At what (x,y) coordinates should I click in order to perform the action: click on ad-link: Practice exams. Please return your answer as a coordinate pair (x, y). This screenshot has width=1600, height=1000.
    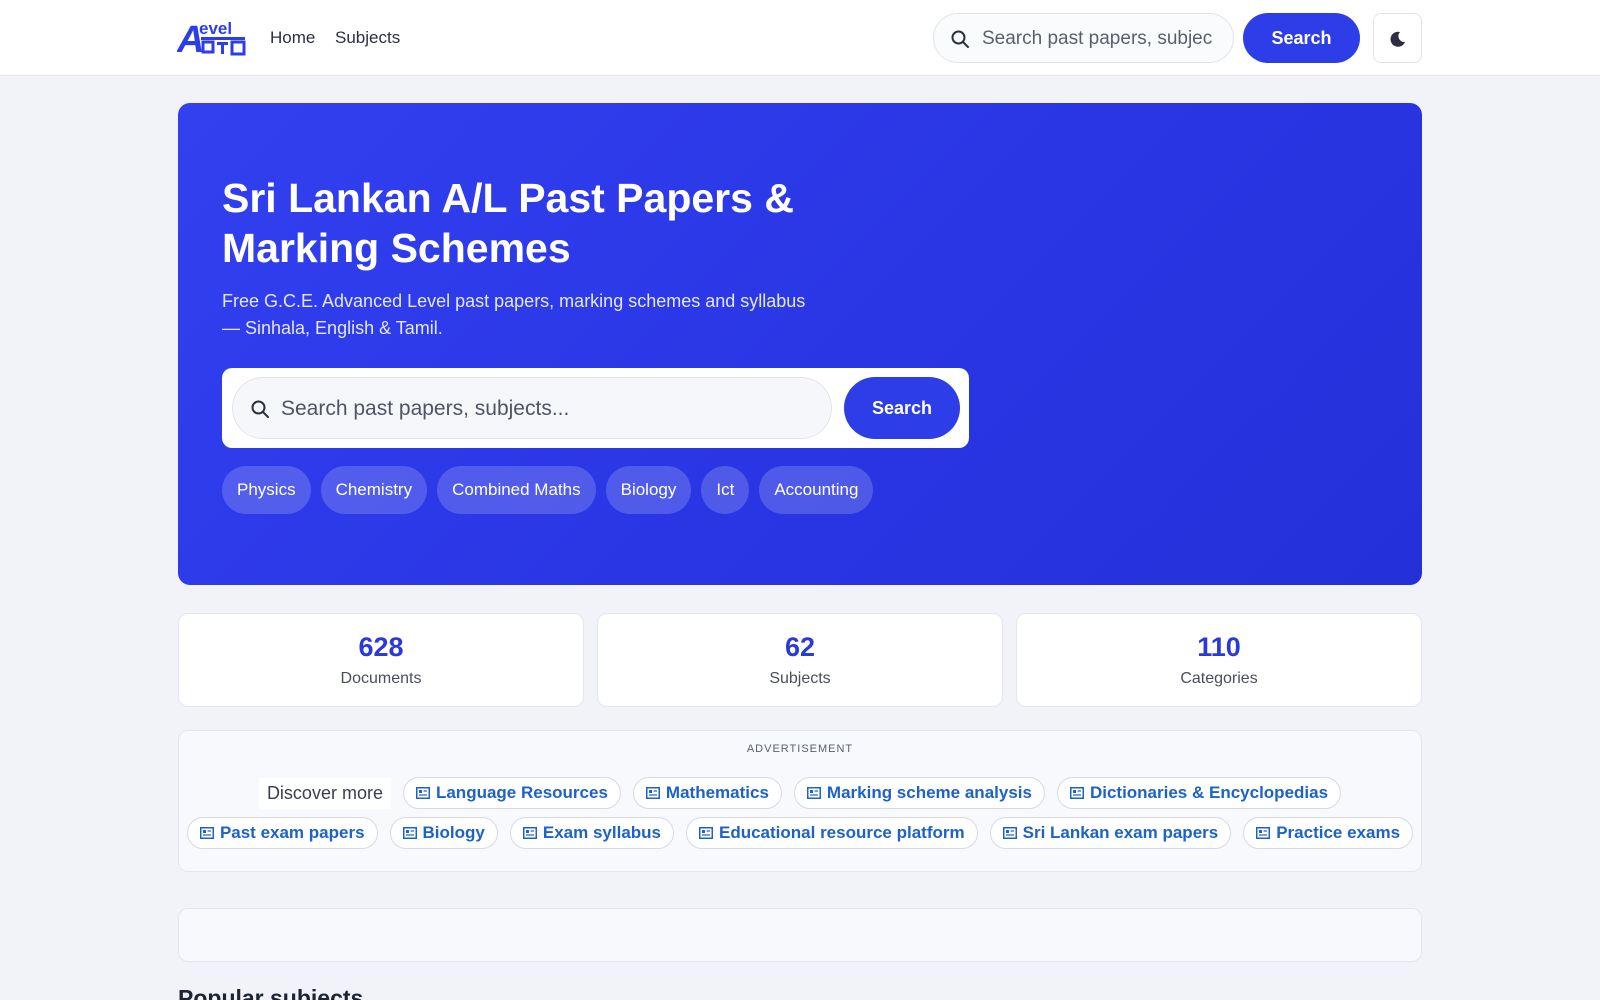
    Looking at the image, I should click on (1328, 833).